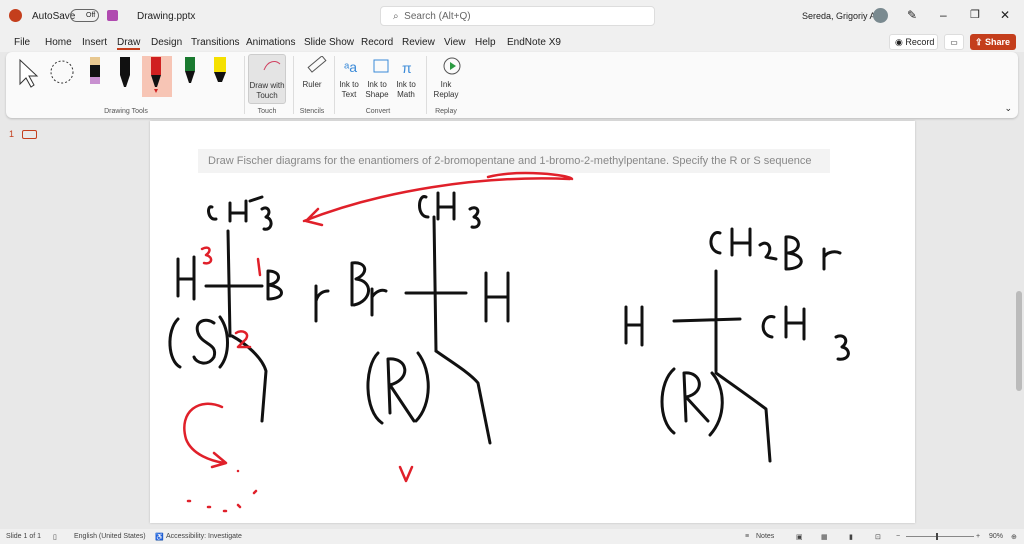  Describe the element at coordinates (267, 111) in the screenshot. I see `group-touch: Touch` at that location.